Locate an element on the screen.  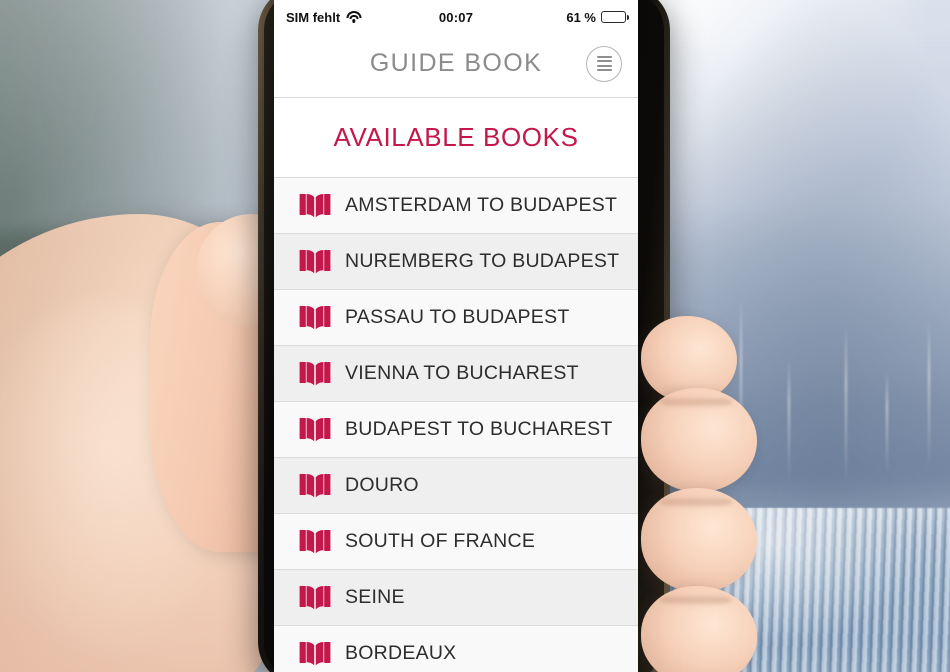
book-title-label: AMSTERDAM TO BUDAPEST is located at coordinates (481, 205).